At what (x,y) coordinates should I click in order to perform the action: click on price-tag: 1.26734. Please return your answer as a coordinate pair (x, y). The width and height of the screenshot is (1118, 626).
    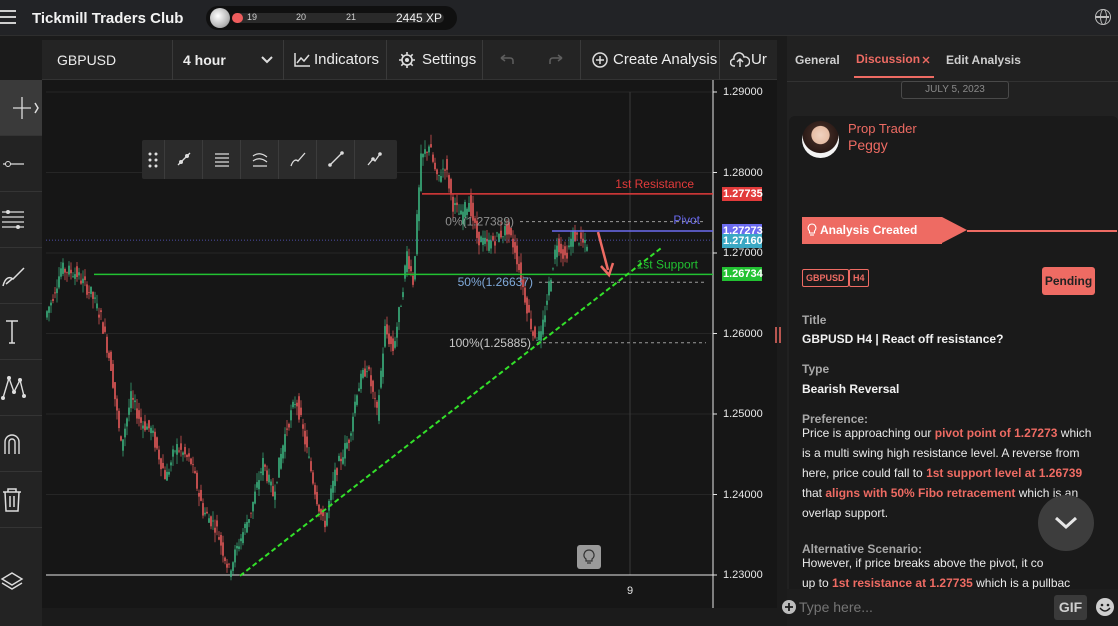
    Looking at the image, I should click on (742, 274).